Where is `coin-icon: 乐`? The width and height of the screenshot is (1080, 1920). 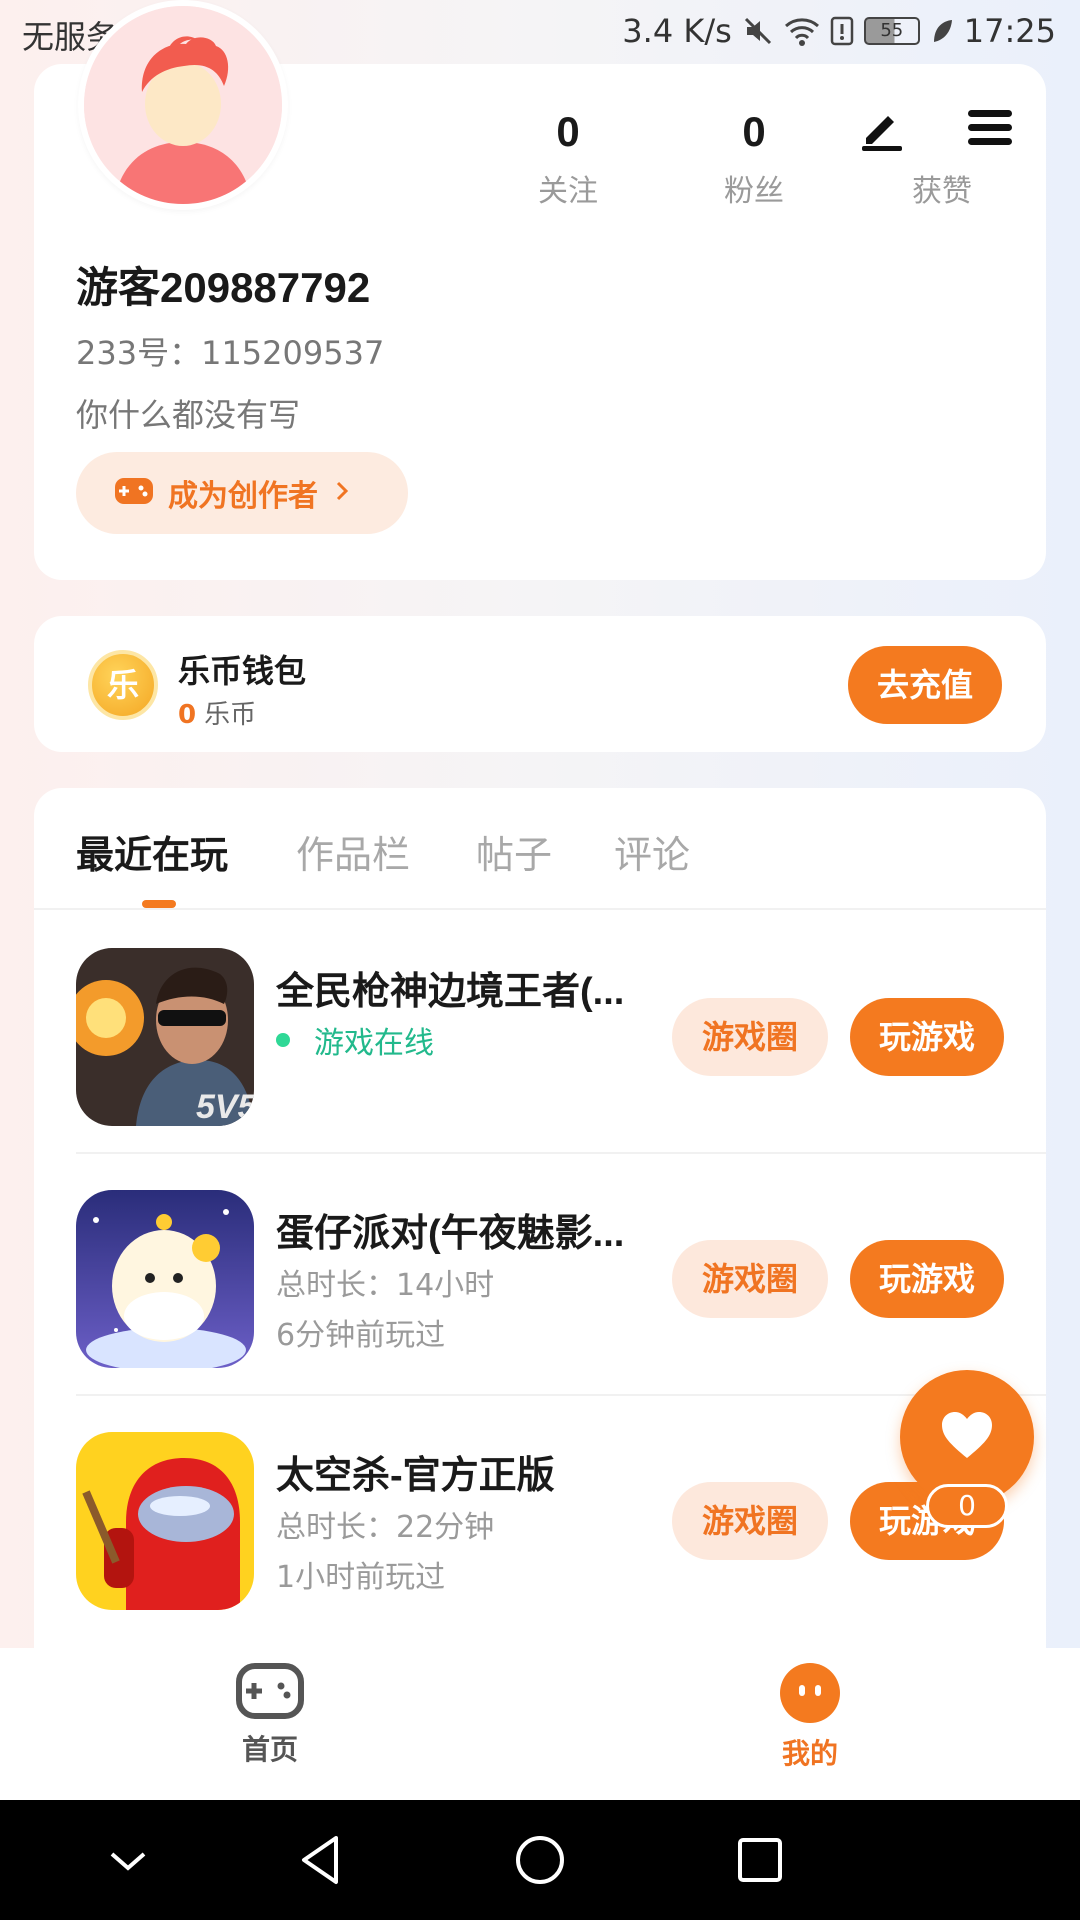
coin-icon: 乐 is located at coordinates (123, 685).